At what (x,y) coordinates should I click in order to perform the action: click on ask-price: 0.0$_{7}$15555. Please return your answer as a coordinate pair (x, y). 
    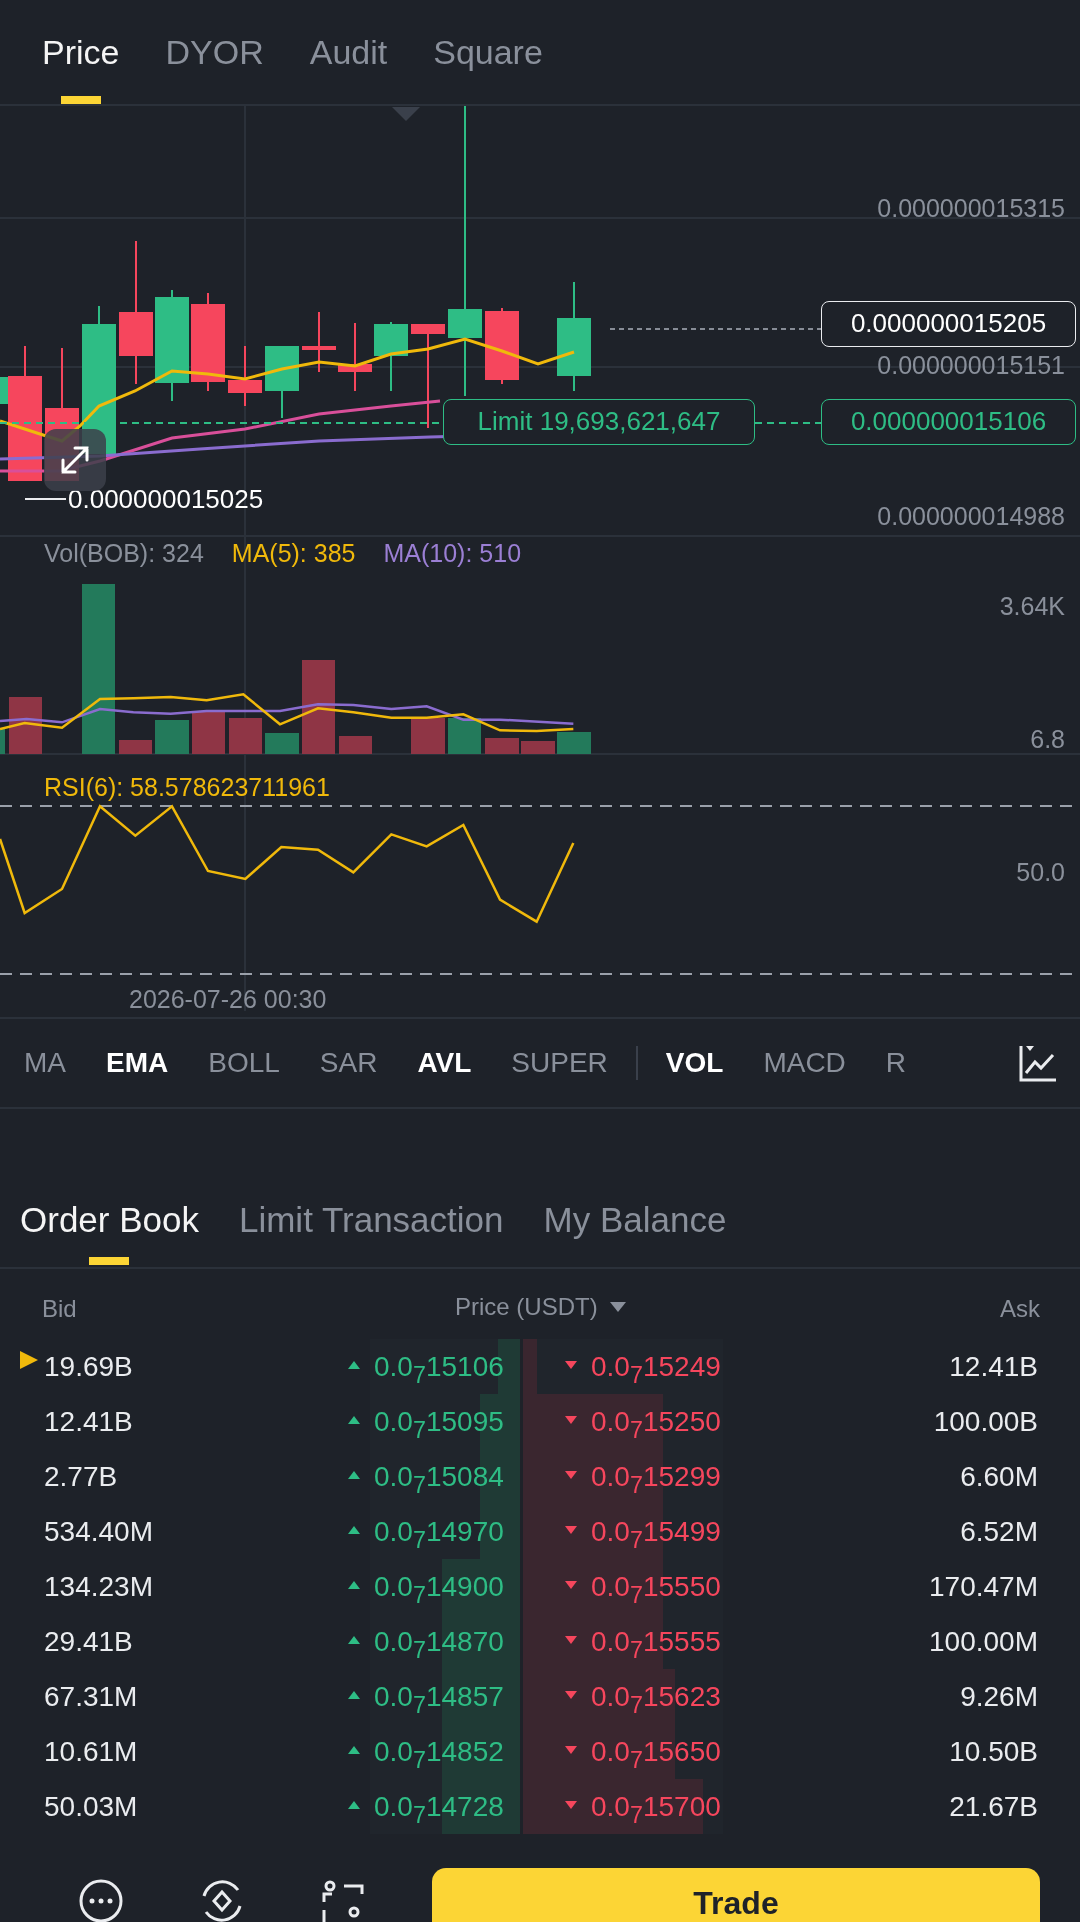
    Looking at the image, I should click on (656, 1645).